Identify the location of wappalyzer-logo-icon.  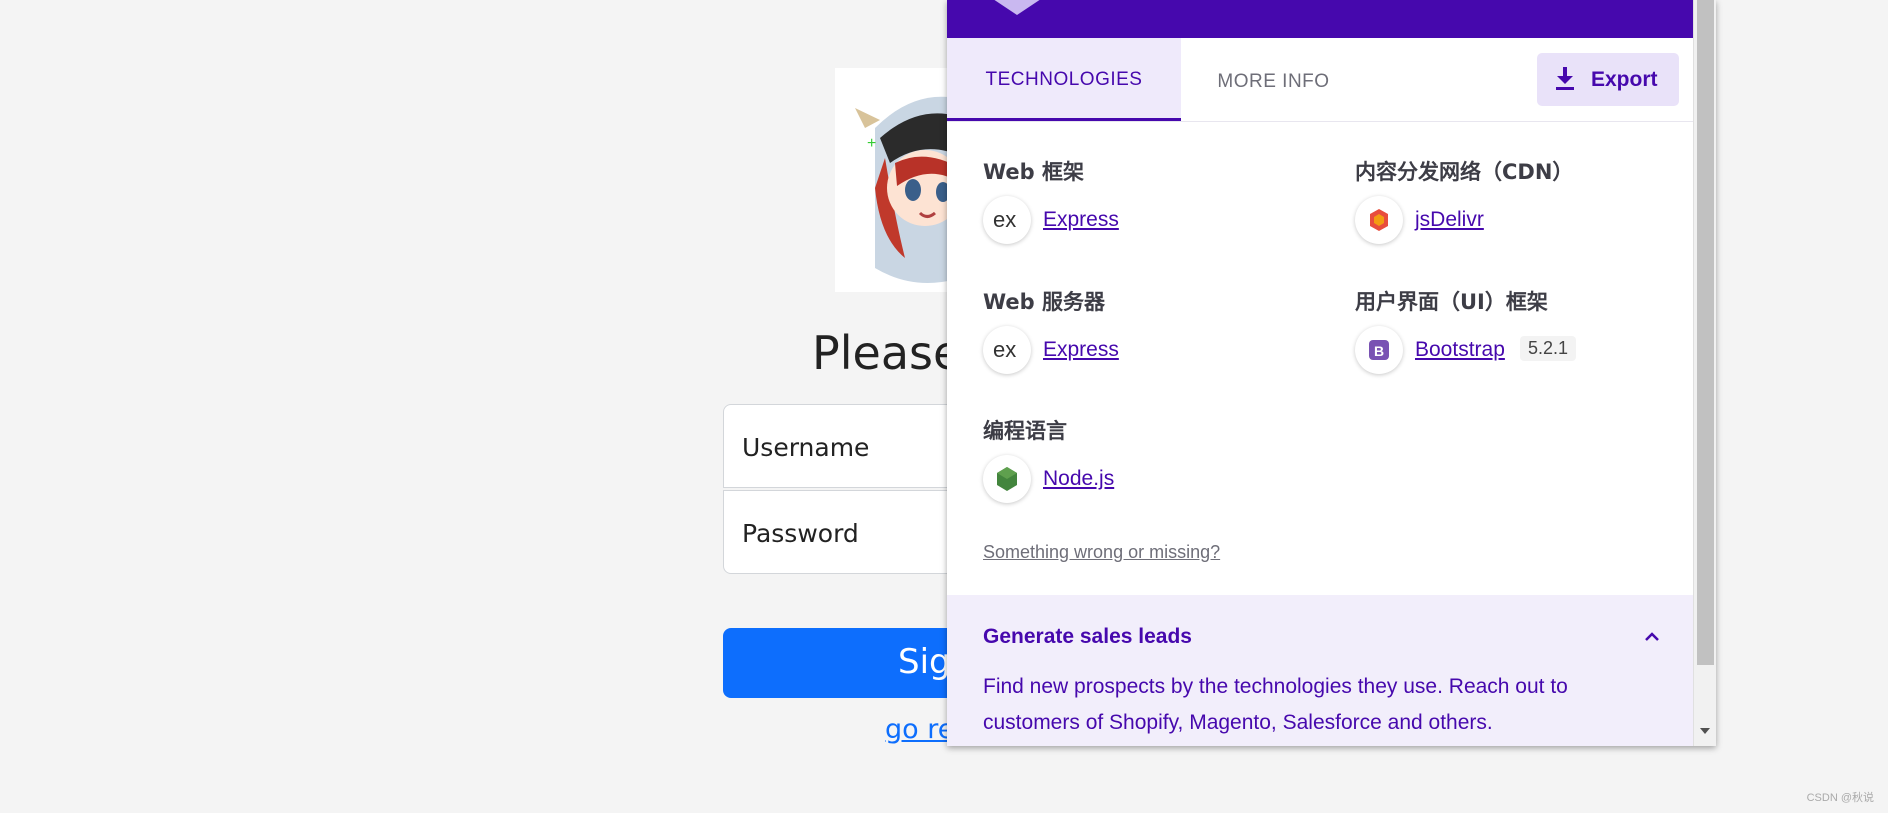
(1017, 7).